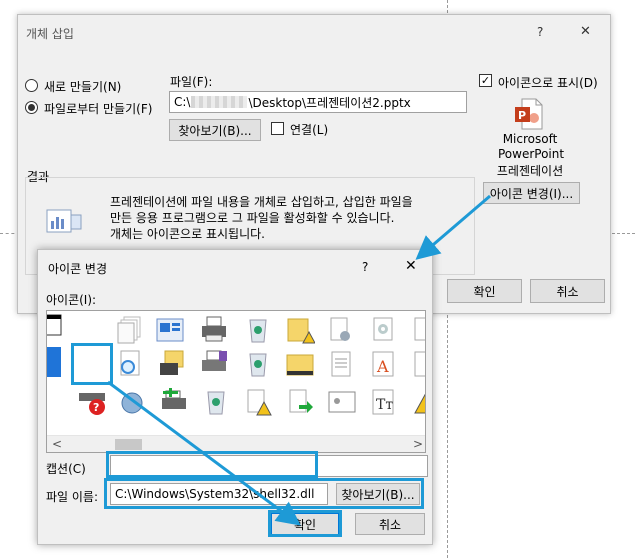 This screenshot has width=635, height=558. I want to click on arrow-to-change-icon, so click(453, 227).